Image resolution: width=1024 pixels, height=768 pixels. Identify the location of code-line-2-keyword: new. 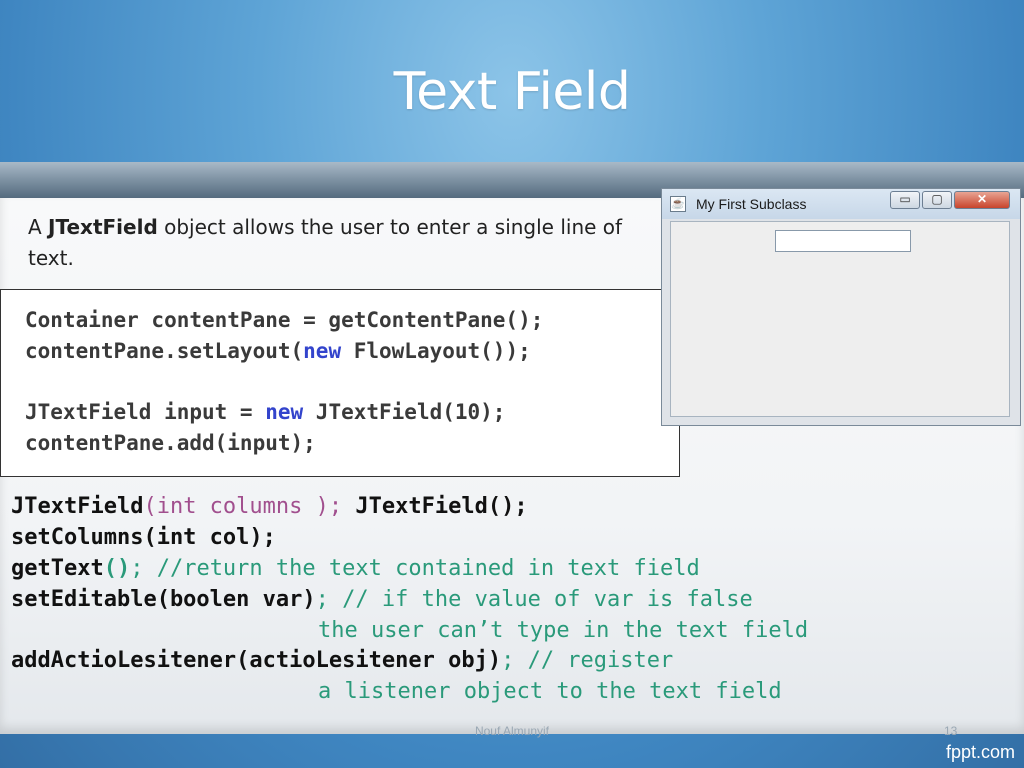
(322, 351).